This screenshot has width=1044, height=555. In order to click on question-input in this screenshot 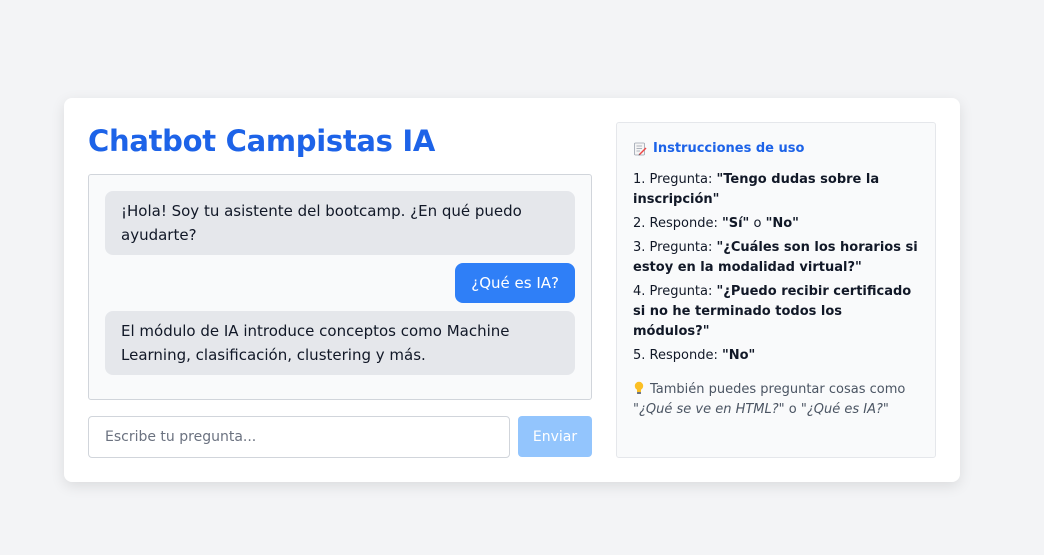, I will do `click(299, 437)`.